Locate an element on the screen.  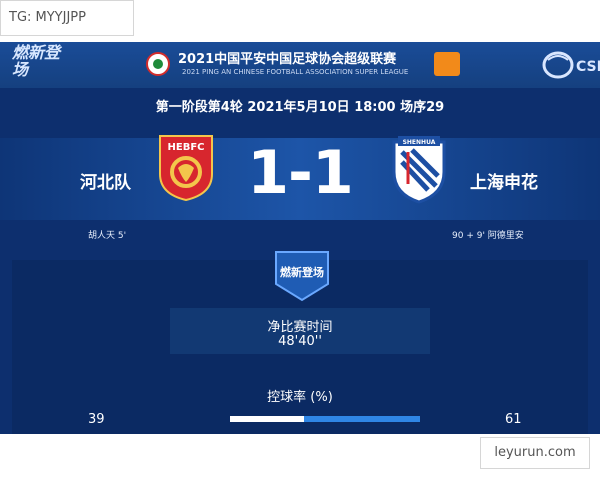
possession-bar is located at coordinates (325, 419).